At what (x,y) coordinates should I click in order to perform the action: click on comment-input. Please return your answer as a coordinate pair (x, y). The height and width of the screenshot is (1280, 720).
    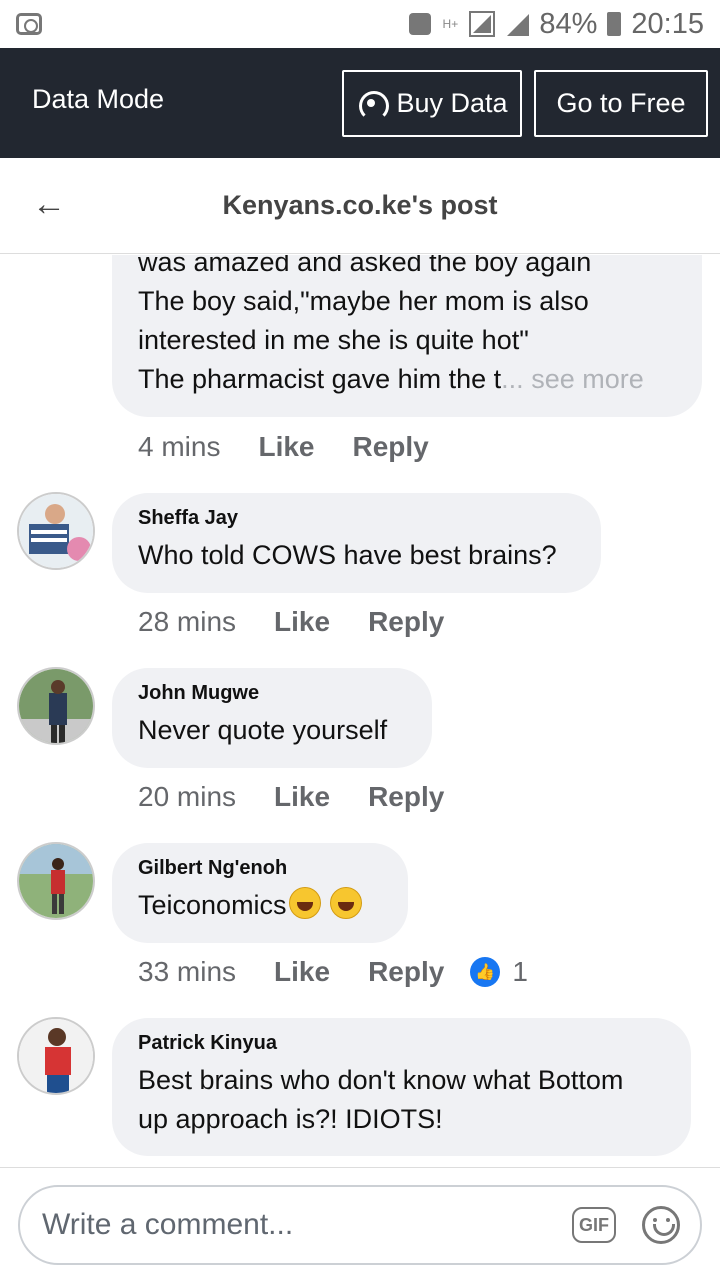
    Looking at the image, I should click on (307, 1225).